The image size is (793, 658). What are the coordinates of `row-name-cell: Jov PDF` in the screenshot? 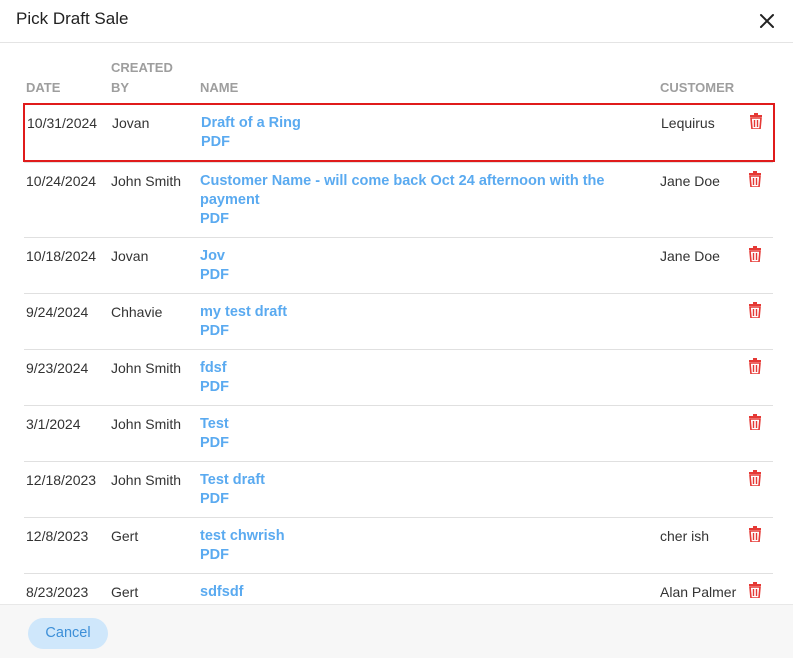 It's located at (415, 266).